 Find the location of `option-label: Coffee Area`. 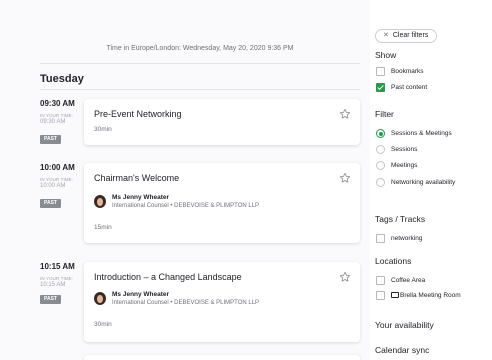

option-label: Coffee Area is located at coordinates (408, 280).